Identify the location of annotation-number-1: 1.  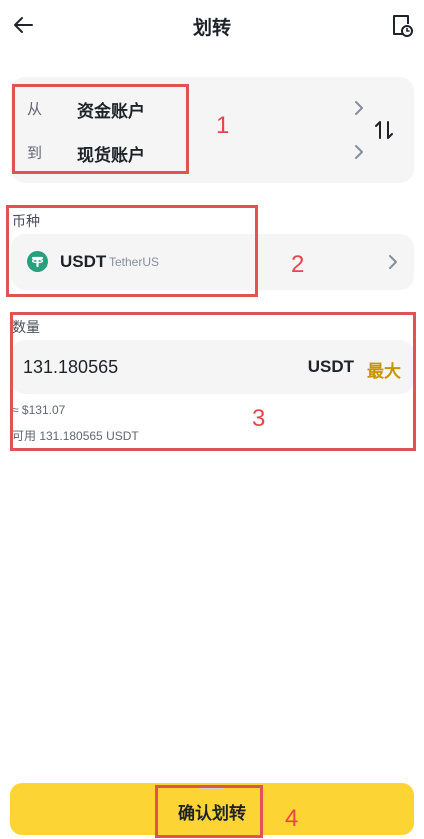
(223, 125).